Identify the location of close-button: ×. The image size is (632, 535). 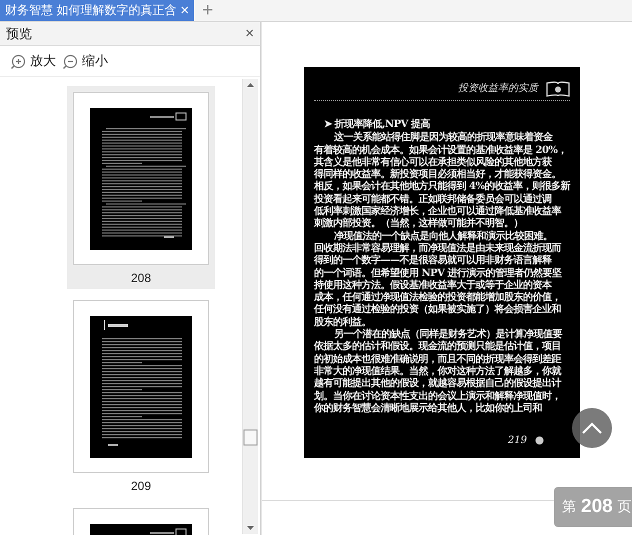
(249, 33).